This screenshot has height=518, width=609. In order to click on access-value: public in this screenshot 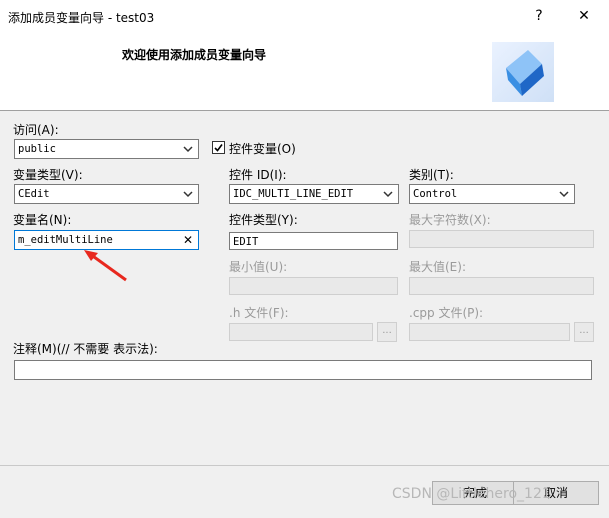, I will do `click(37, 149)`.